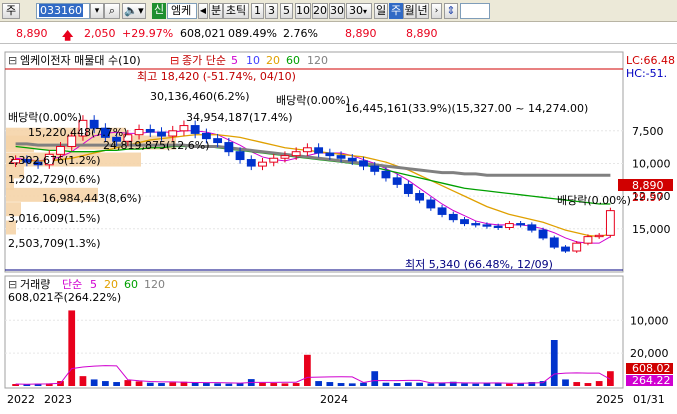  Describe the element at coordinates (317, 60) in the screenshot. I see `ma120-label: 120` at that location.